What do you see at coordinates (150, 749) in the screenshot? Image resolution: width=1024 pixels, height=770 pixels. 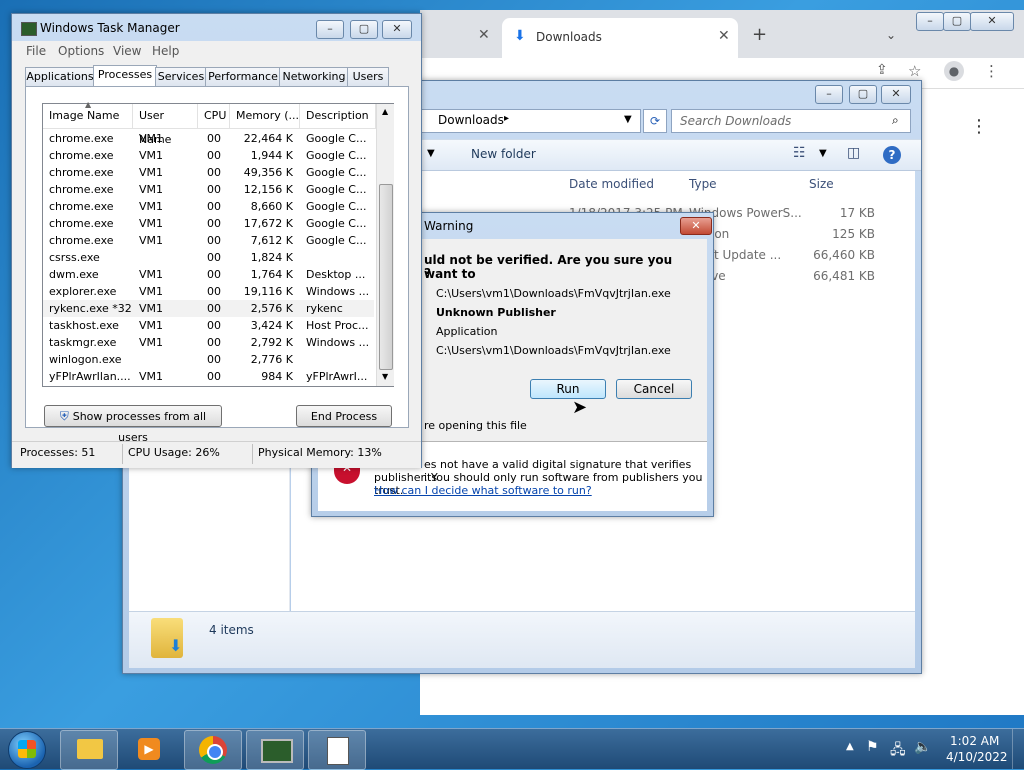 I see `taskbar-media-player-icon: ▶` at bounding box center [150, 749].